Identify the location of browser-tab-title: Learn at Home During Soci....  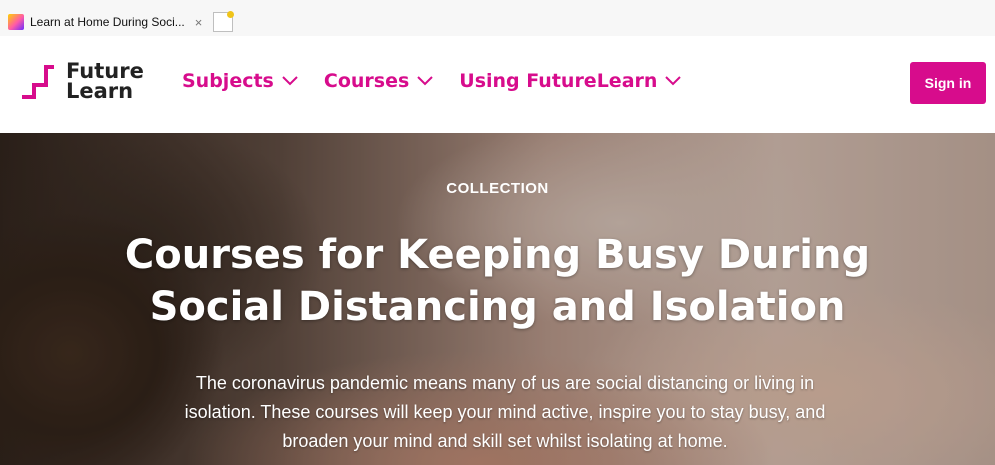
(107, 22).